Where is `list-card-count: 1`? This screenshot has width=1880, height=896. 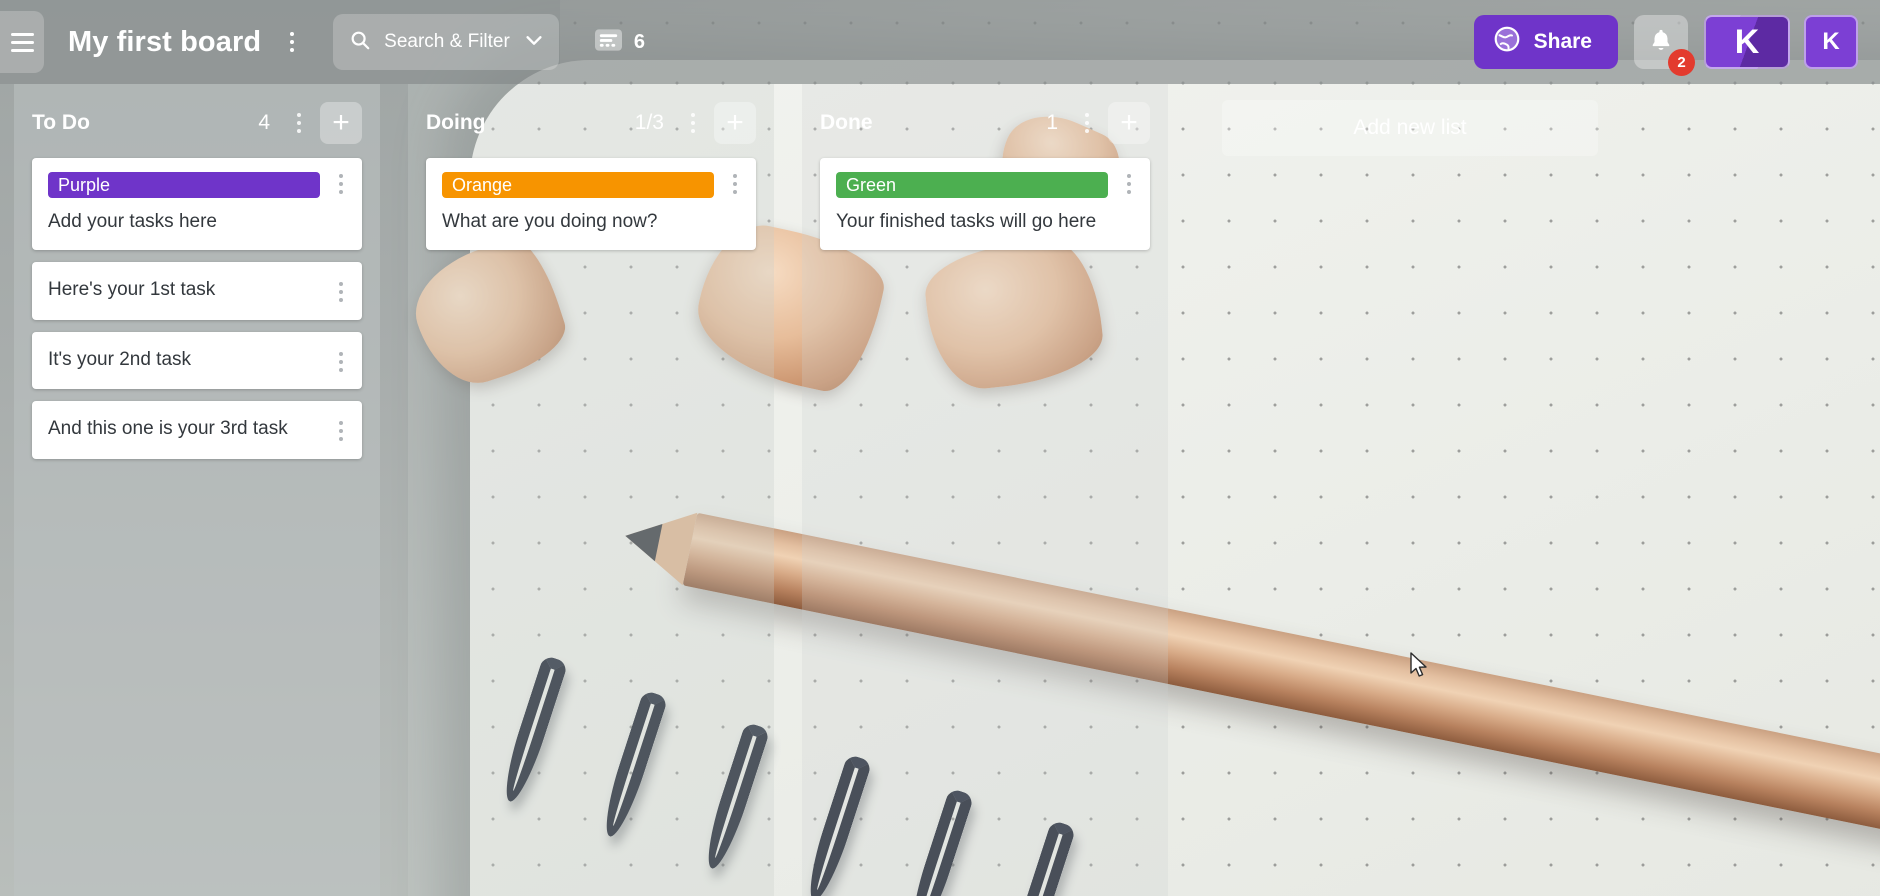 list-card-count: 1 is located at coordinates (1052, 122).